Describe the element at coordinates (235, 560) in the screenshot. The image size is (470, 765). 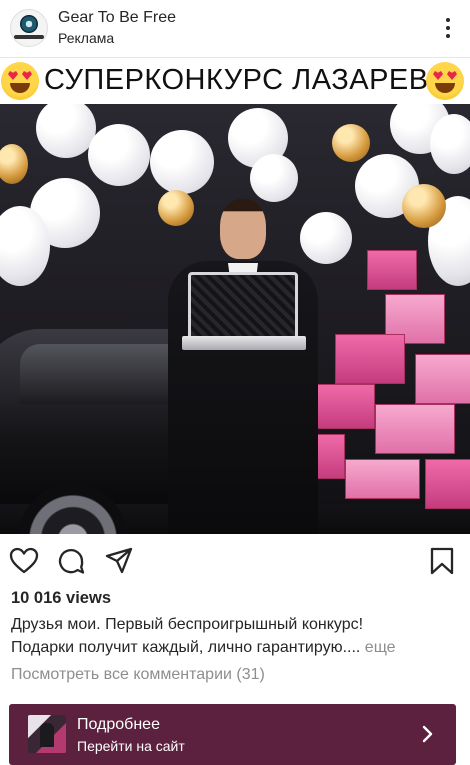
I see `post-actions` at that location.